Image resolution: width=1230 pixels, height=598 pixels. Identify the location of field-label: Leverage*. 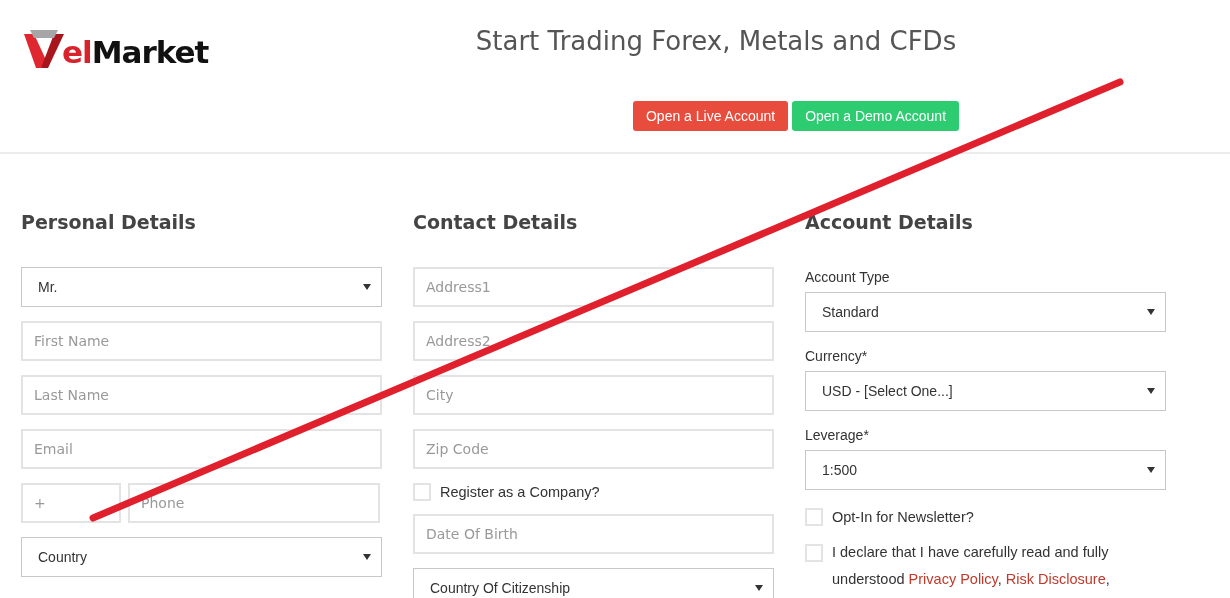
(837, 435).